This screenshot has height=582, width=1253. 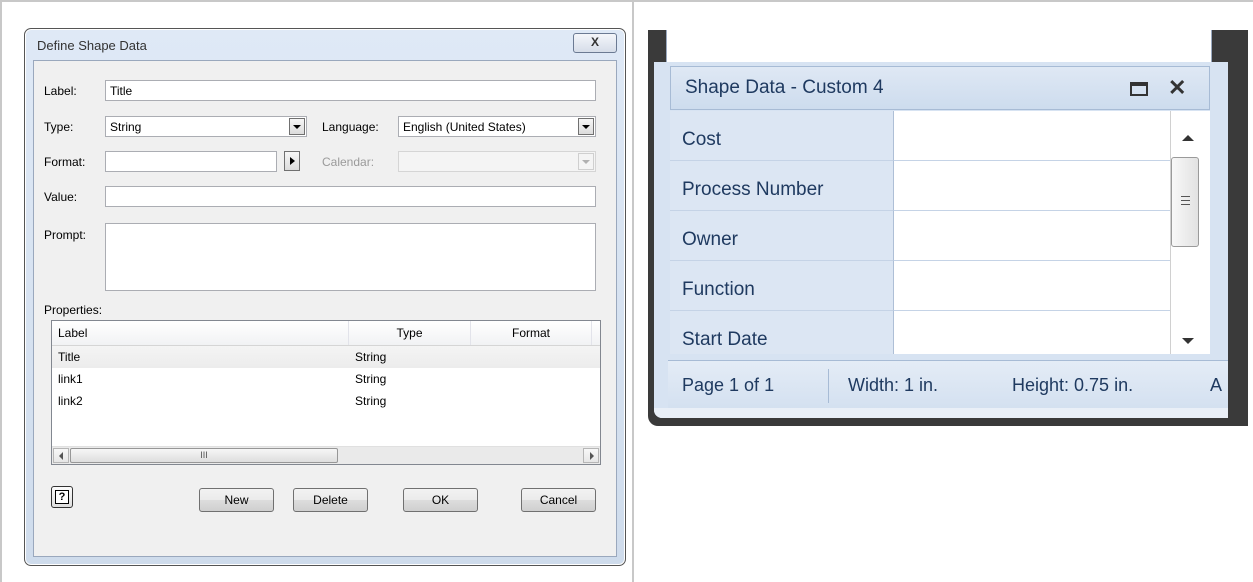 I want to click on shape-data-title: Shape Data - Custom 4, so click(x=784, y=87).